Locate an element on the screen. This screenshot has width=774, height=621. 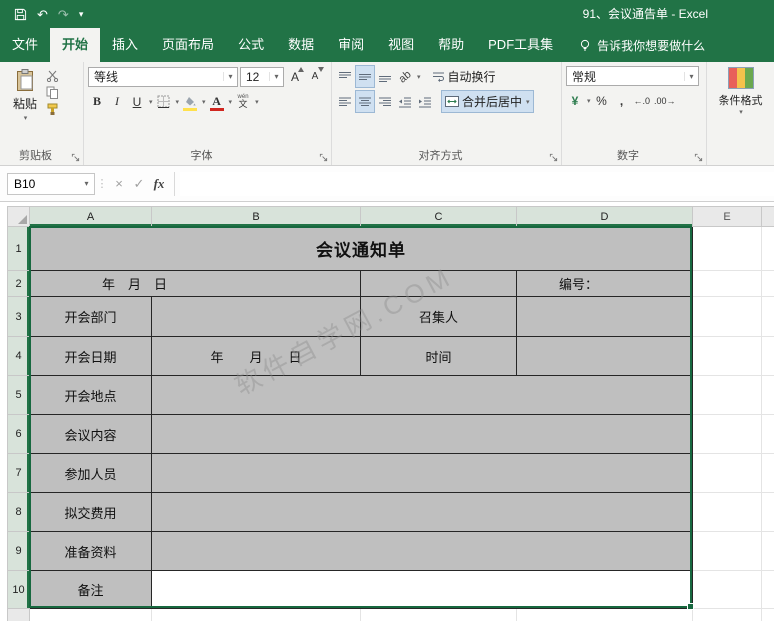
font-color-dropdown-icon: ▾ is located at coordinates (231, 102).